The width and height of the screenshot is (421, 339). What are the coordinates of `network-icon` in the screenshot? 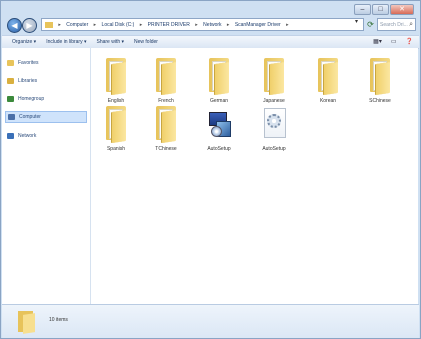 It's located at (10, 135).